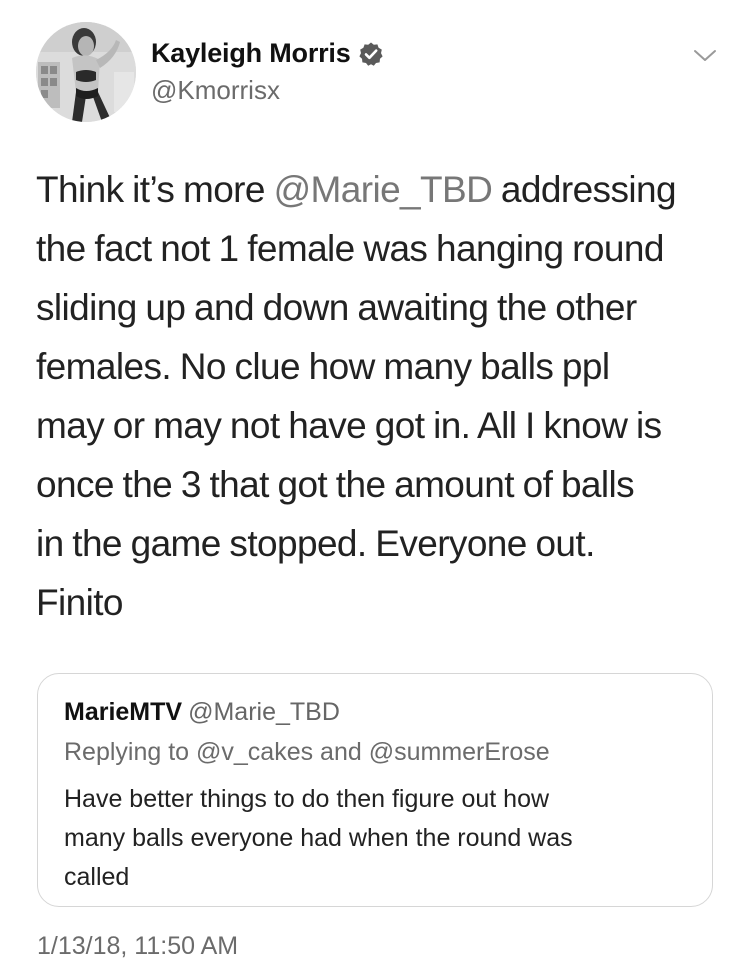 This screenshot has height=978, width=750. What do you see at coordinates (123, 712) in the screenshot?
I see `quoted-author-name: MarieMTV` at bounding box center [123, 712].